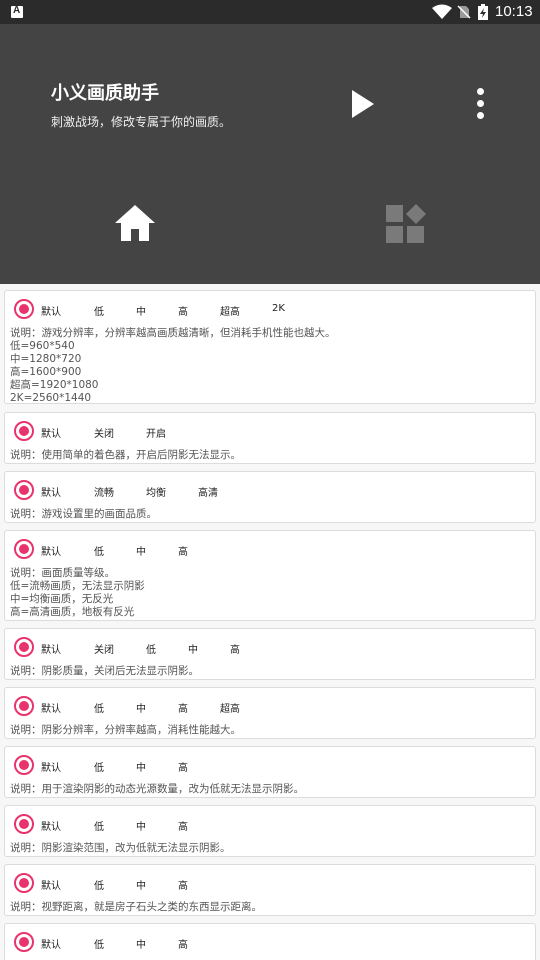  Describe the element at coordinates (120, 848) in the screenshot. I see `setting-description: 说明：阴影渲染范围，改为低就无法显示阴影。` at that location.